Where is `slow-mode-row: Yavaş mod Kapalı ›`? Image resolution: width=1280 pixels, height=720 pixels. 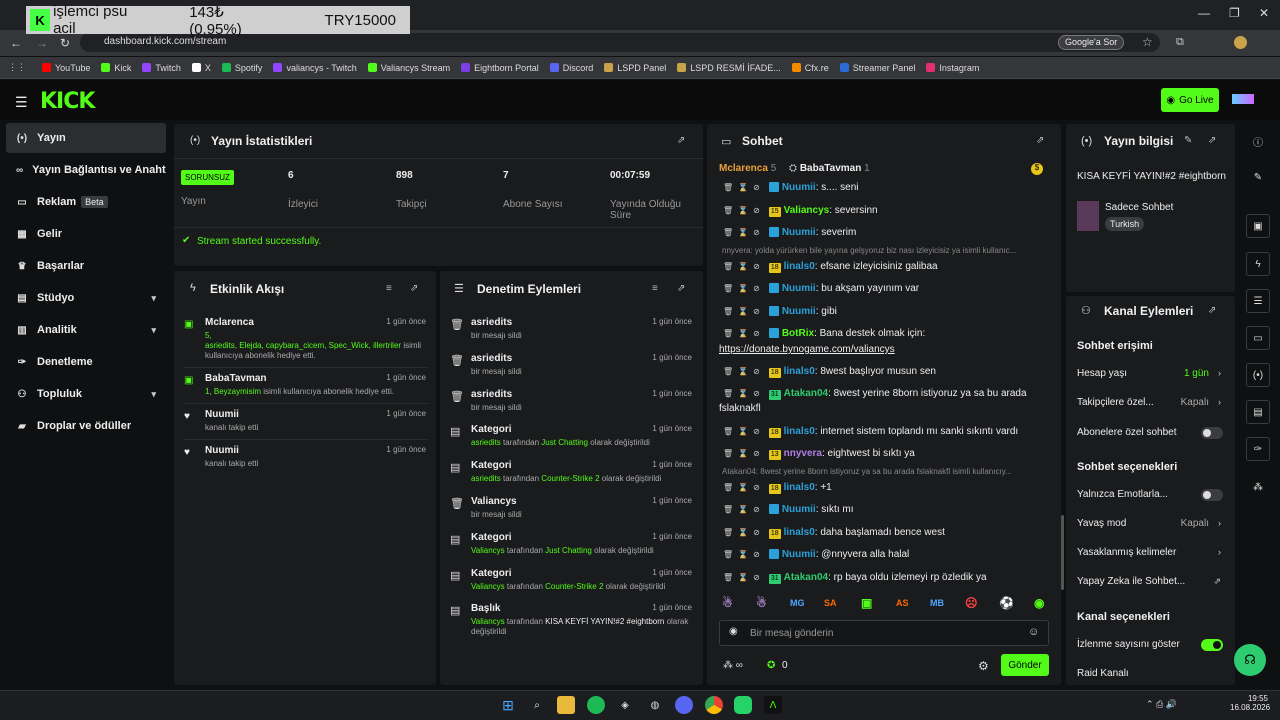
slow-mode-row: Yavaş mod Kapalı › is located at coordinates (1152, 523).